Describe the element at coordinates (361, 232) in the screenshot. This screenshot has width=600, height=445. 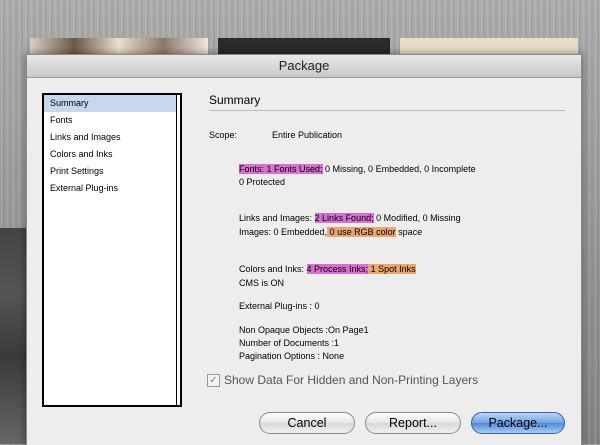
I see `rgb-highlight: 0 use RGB color` at that location.